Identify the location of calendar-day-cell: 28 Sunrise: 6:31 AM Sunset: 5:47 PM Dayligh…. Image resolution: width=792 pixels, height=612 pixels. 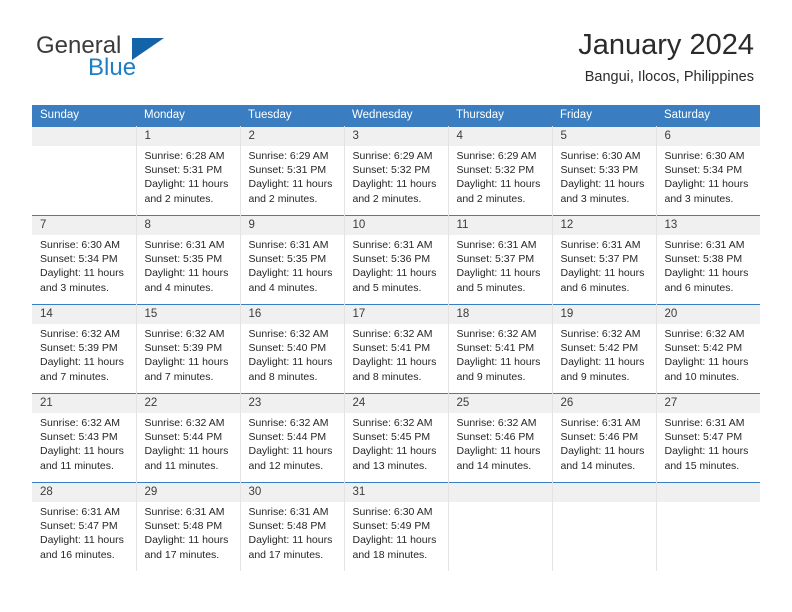
(84, 526).